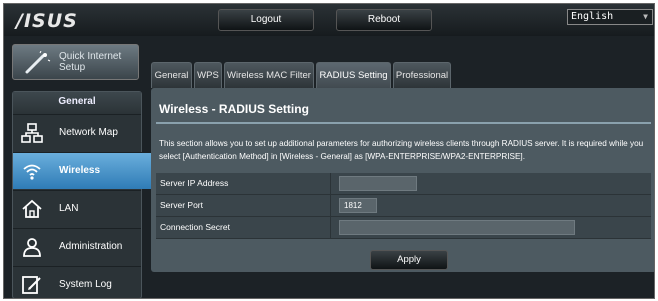 Image resolution: width=658 pixels, height=301 pixels. Describe the element at coordinates (645, 16) in the screenshot. I see `chevron-down-icon: ▼` at that location.